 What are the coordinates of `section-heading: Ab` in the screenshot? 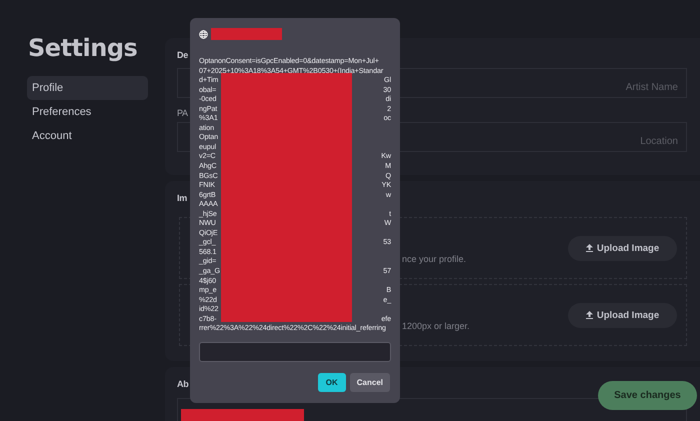 It's located at (182, 385).